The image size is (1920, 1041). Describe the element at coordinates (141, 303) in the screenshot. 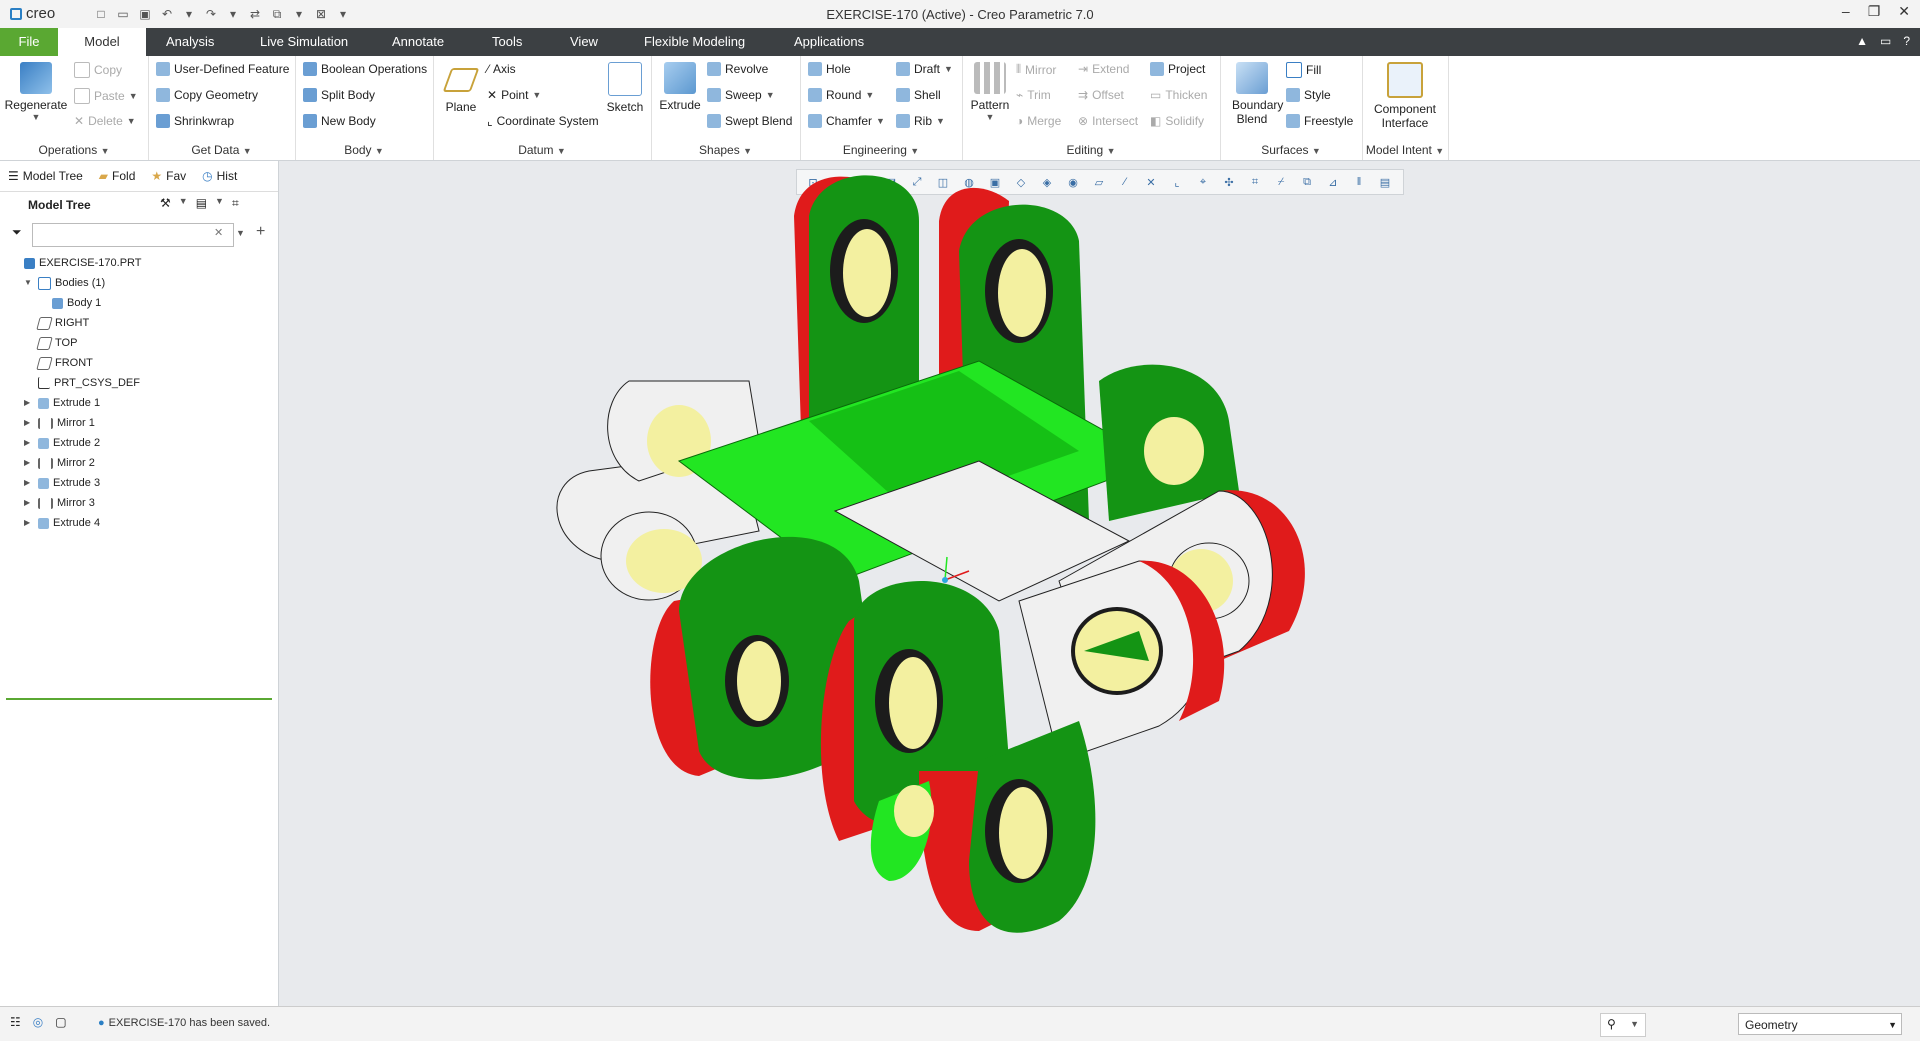

I see `tree-item: Body 1` at that location.